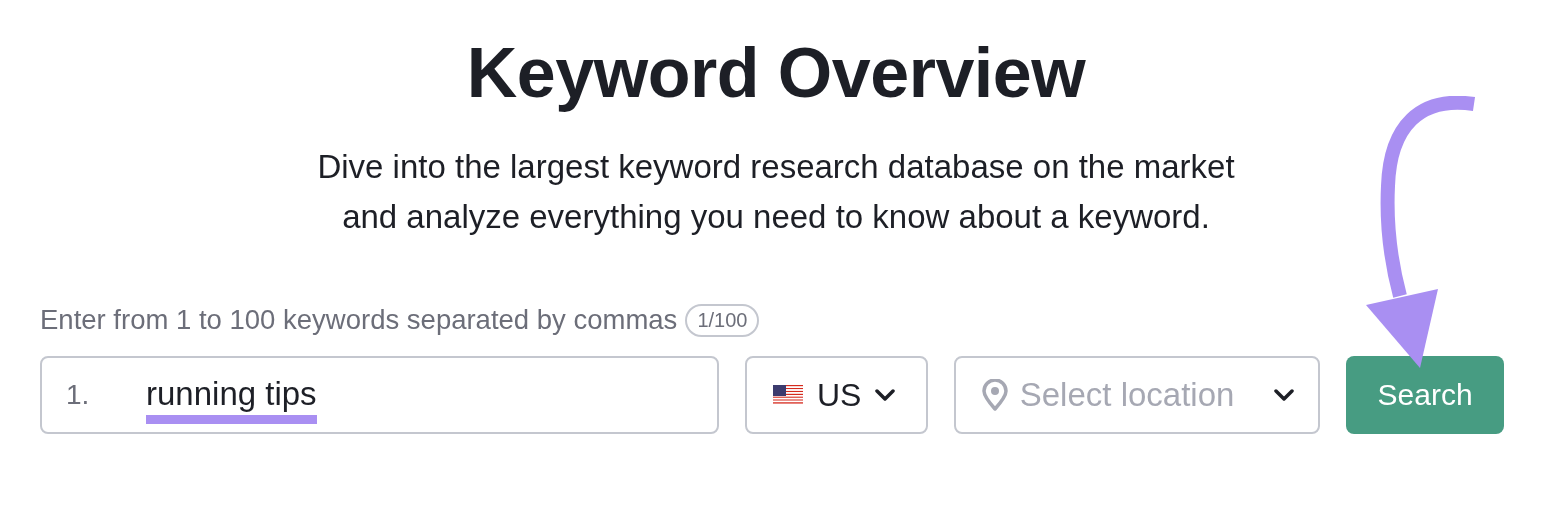 Image resolution: width=1552 pixels, height=514 pixels. I want to click on field-label: Enter from 1 to 100 keywords separated by commas, so click(359, 320).